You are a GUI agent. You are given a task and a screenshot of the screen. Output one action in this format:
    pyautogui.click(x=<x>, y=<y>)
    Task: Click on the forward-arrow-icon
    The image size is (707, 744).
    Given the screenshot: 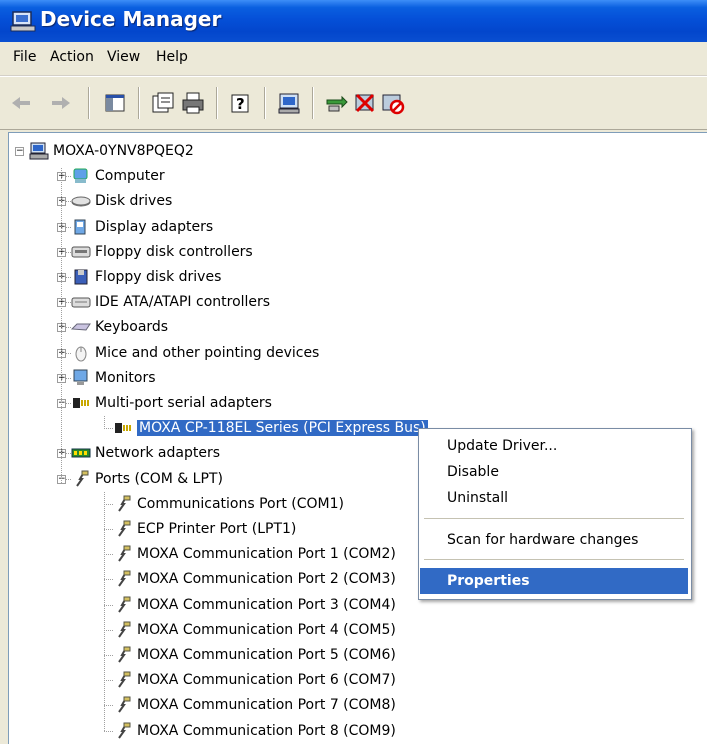 What is the action you would take?
    pyautogui.click(x=61, y=103)
    